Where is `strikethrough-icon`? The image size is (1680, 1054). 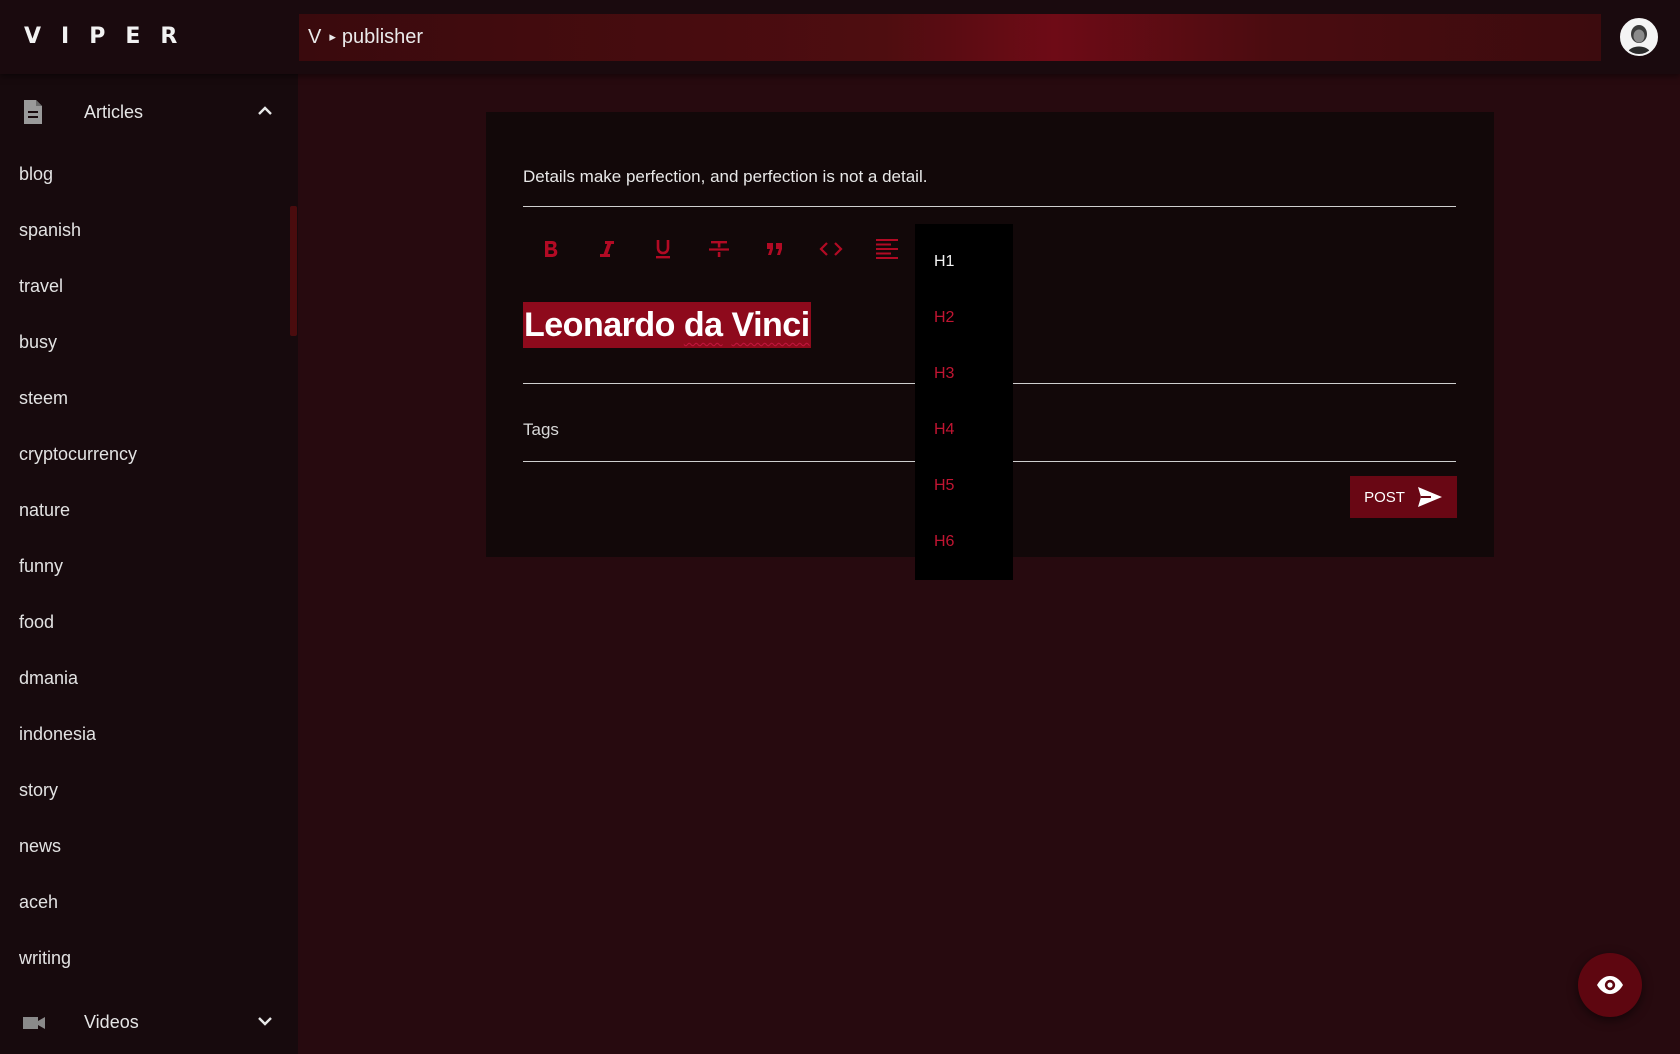
strikethrough-icon is located at coordinates (719, 249).